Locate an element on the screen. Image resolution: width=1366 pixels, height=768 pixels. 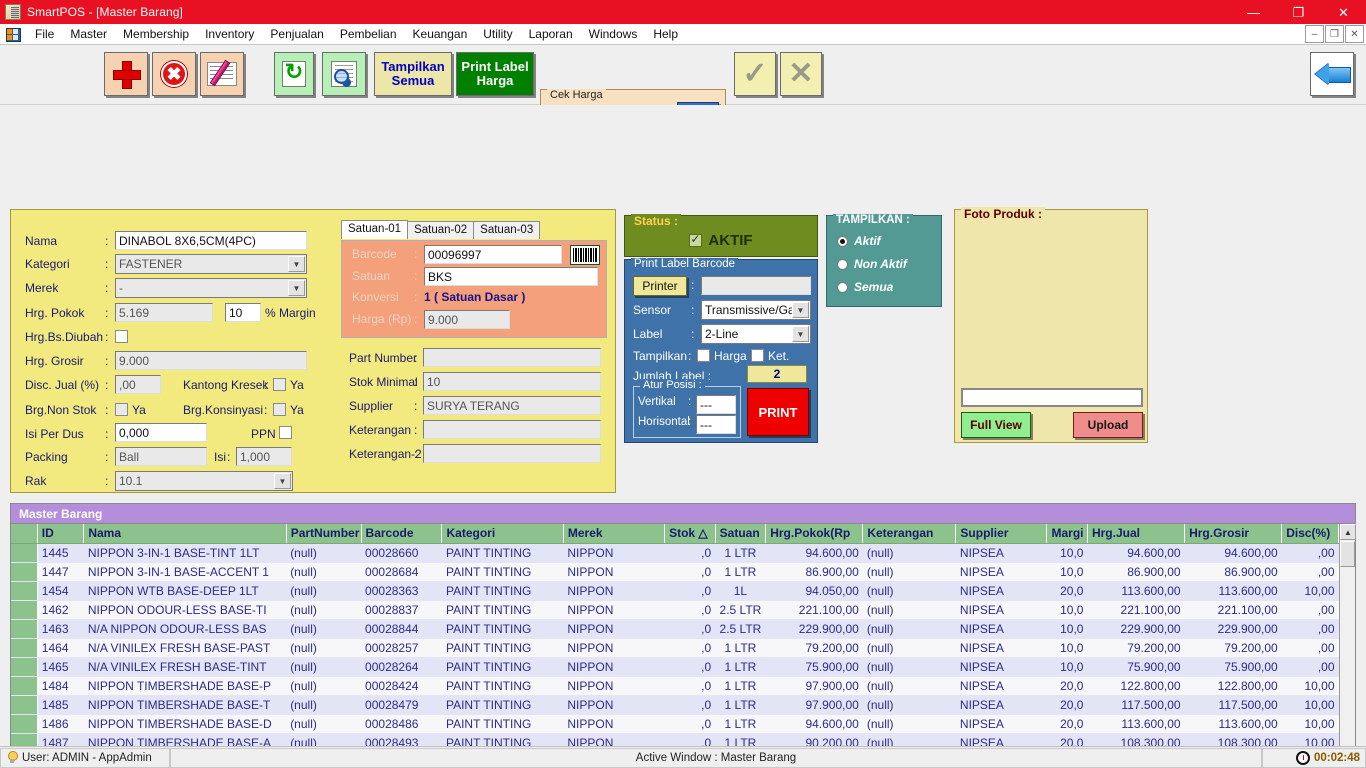
checkbox-tampilkan-ket is located at coordinates (757, 355).